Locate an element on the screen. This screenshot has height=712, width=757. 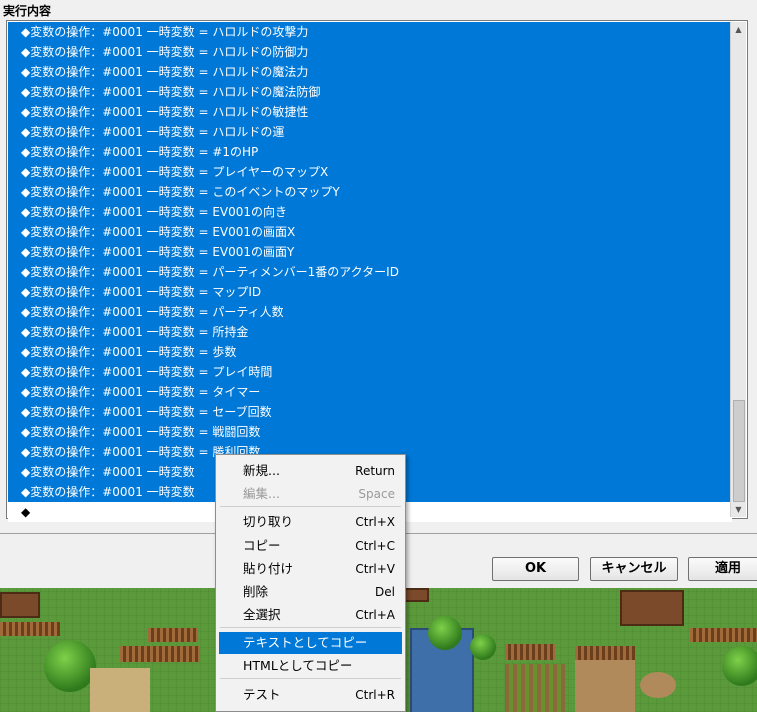
menu-item-copy-as-html: HTMLとしてコピー is located at coordinates (310, 666).